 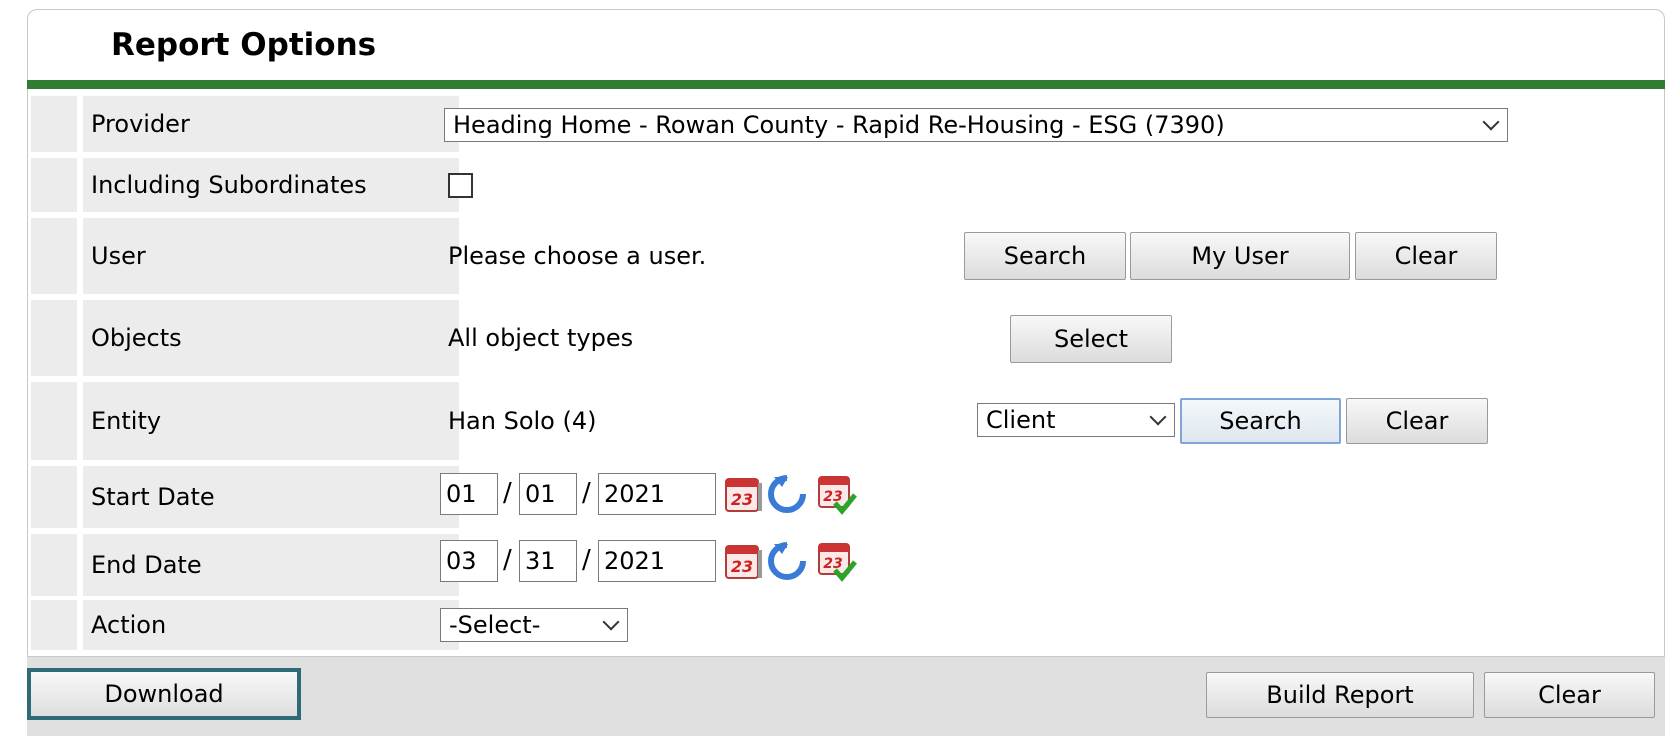 What do you see at coordinates (164, 694) in the screenshot?
I see `download-button: Download` at bounding box center [164, 694].